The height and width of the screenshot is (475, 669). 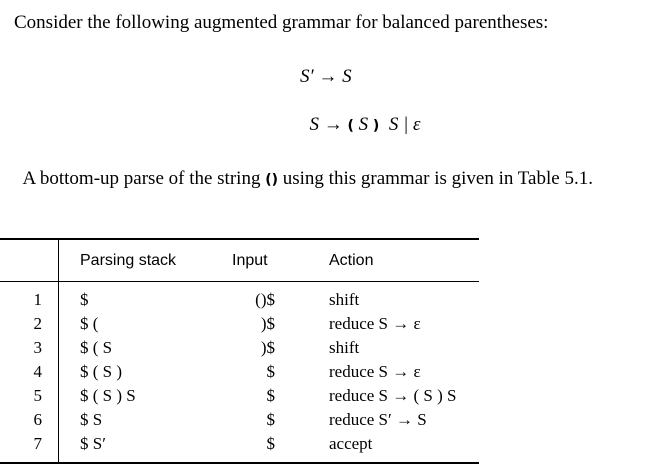 What do you see at coordinates (144, 178) in the screenshot?
I see `sentence-before: A bottom-up parse of the string` at bounding box center [144, 178].